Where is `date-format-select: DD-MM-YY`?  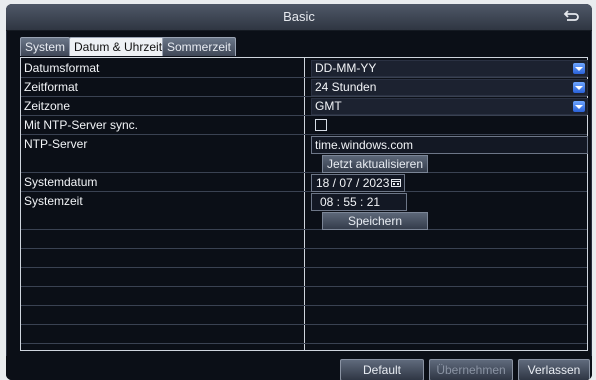
date-format-select: DD-MM-YY is located at coordinates (449, 68).